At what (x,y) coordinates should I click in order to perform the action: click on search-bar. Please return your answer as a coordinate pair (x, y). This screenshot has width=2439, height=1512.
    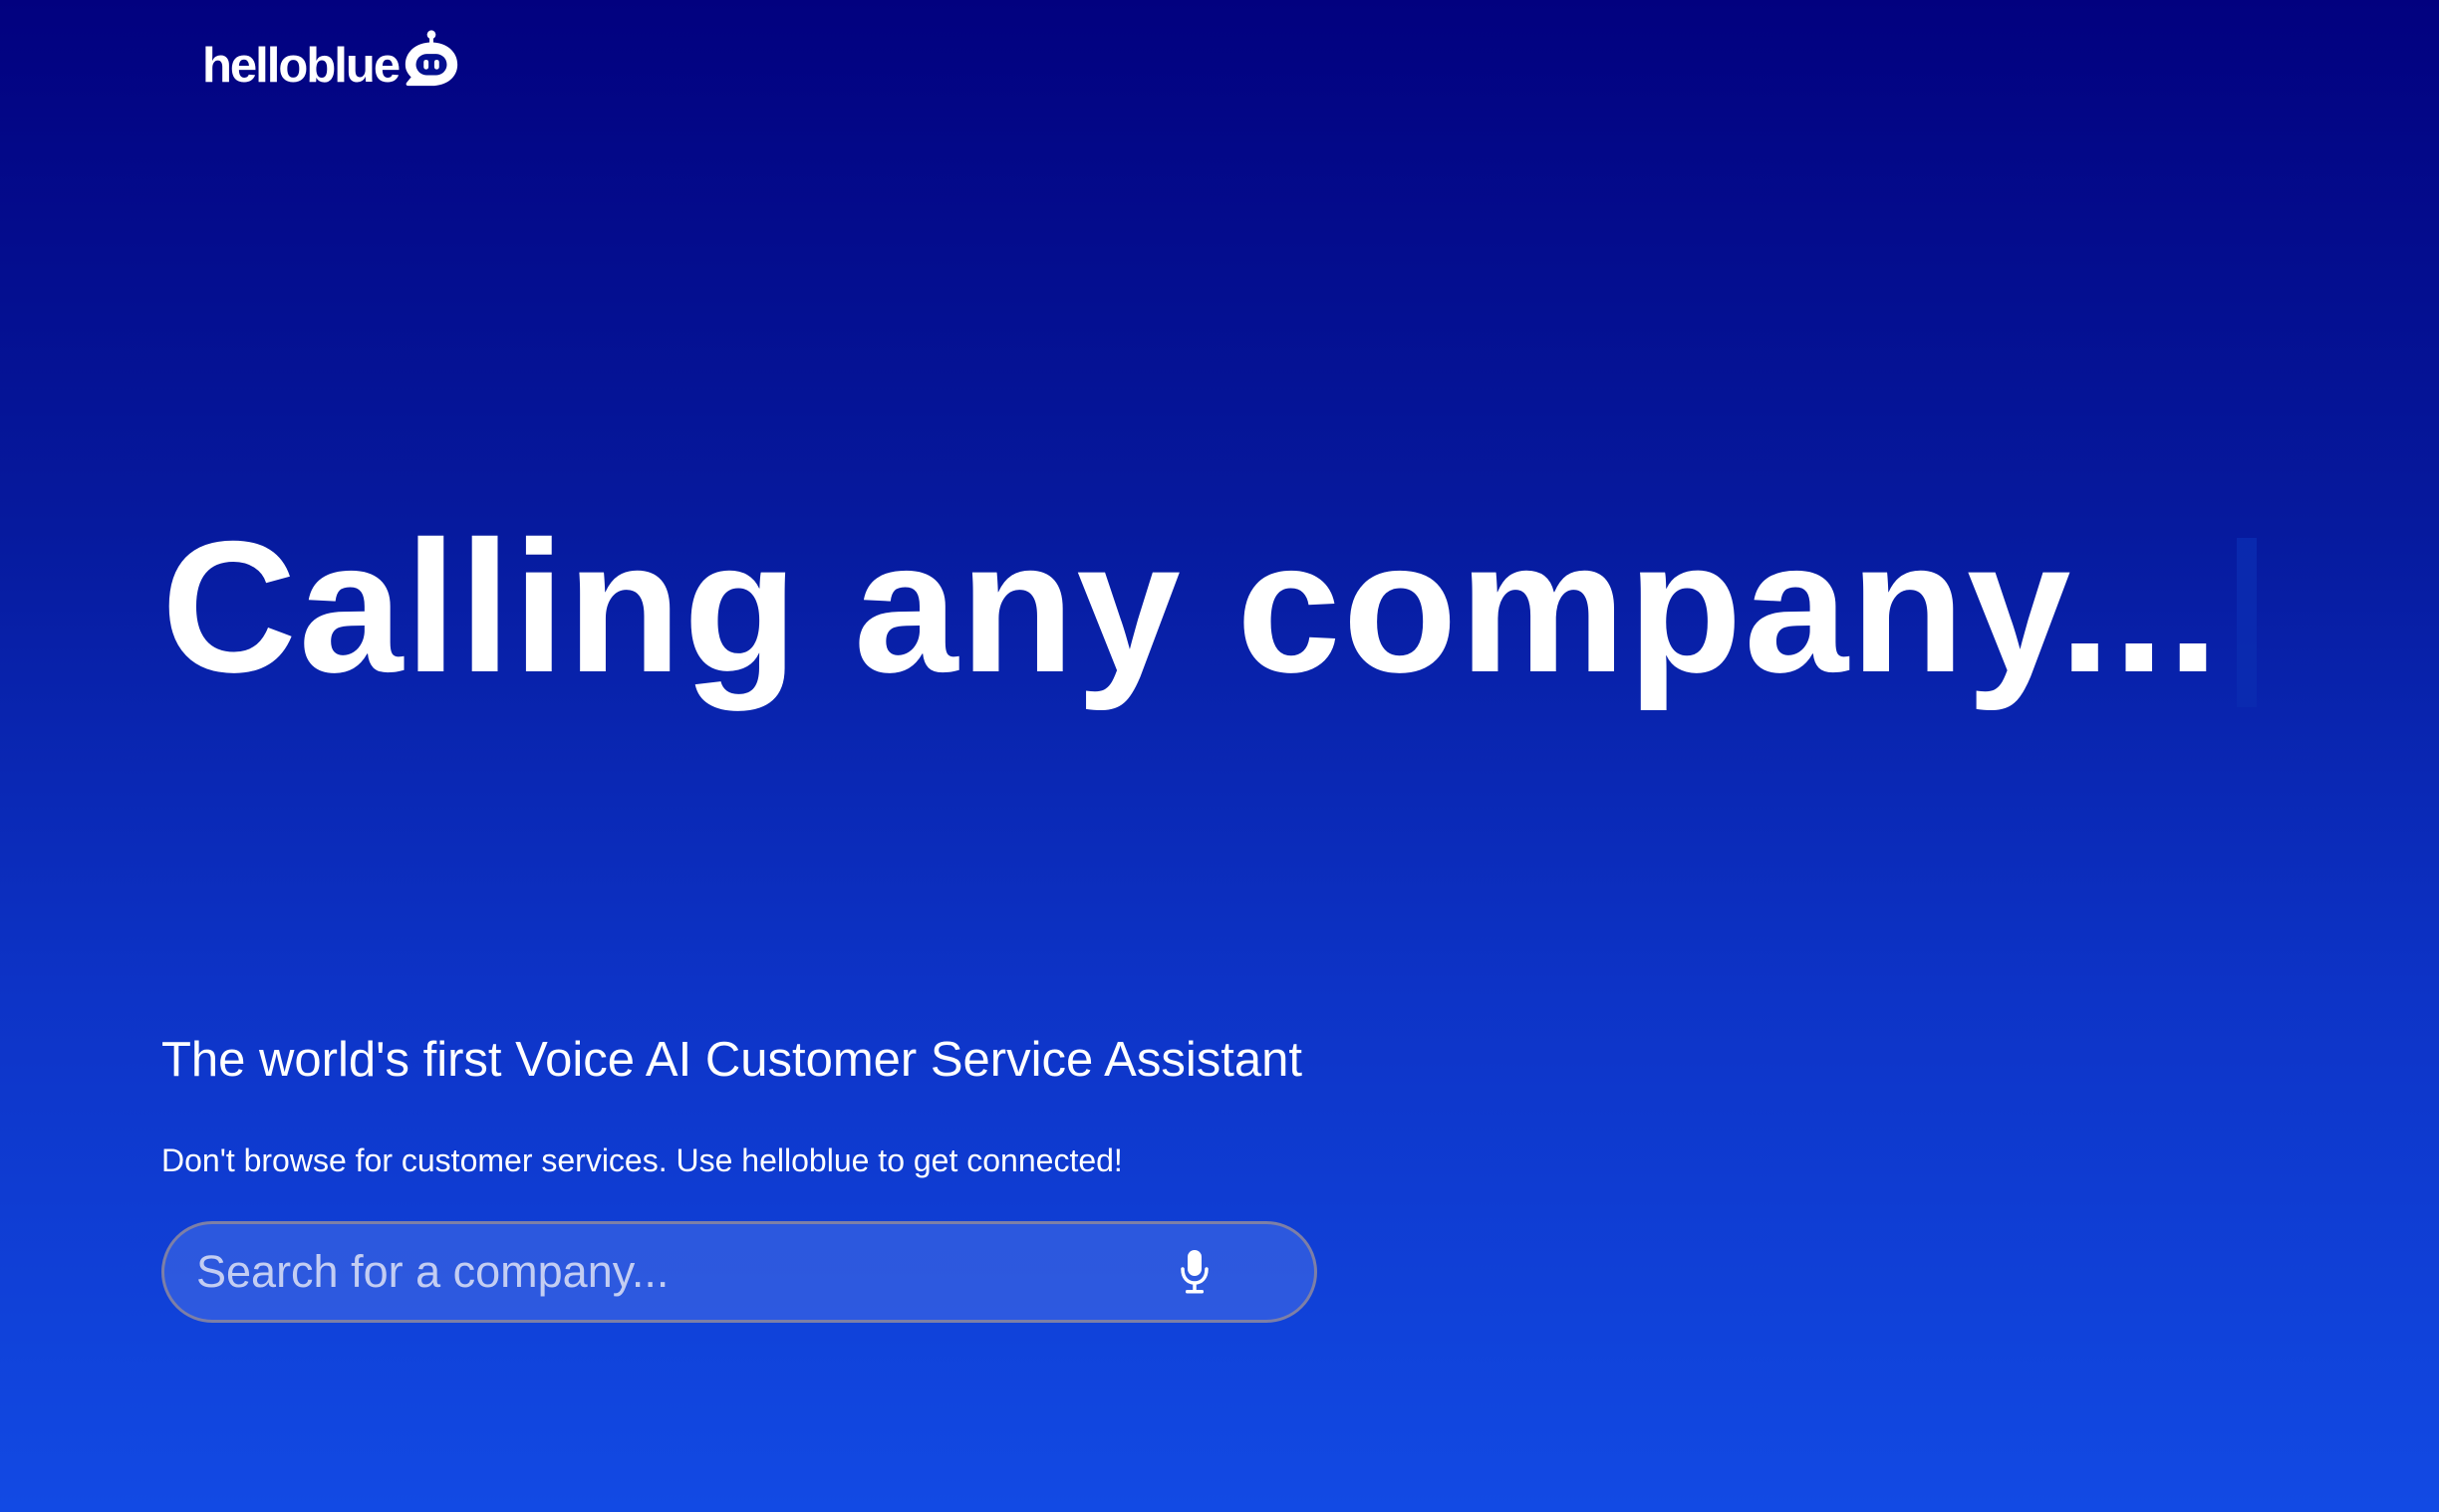
    Looking at the image, I should click on (739, 1272).